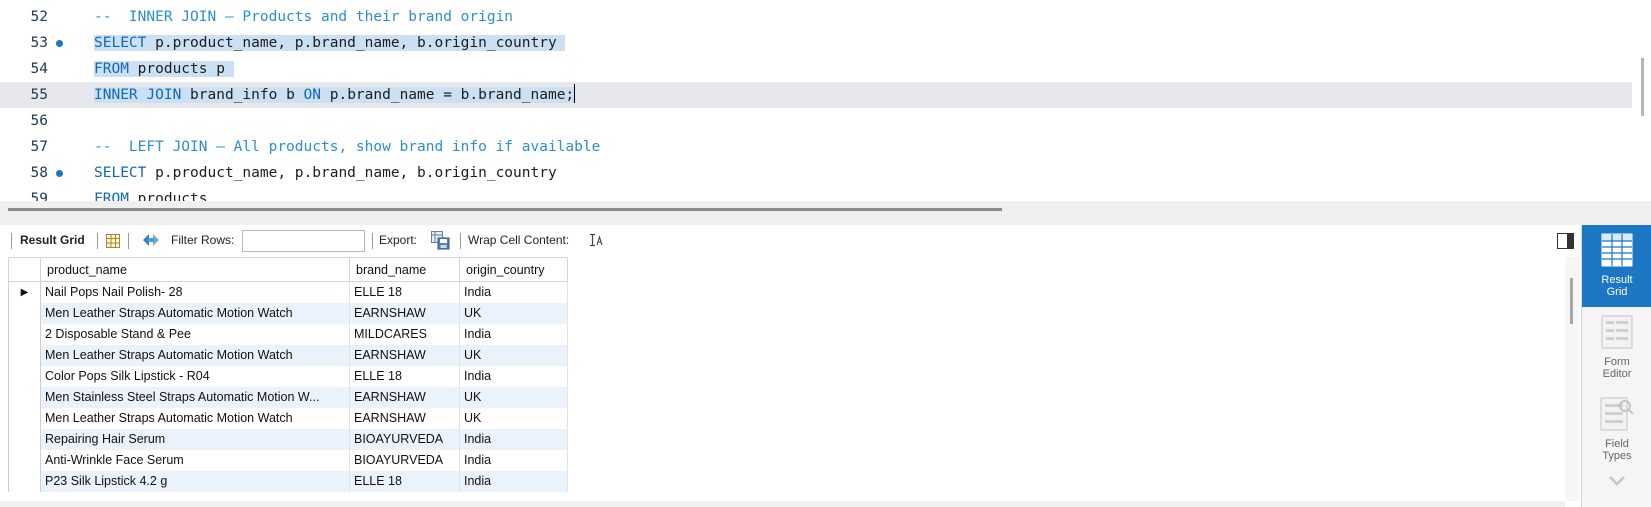 This screenshot has height=507, width=1651. Describe the element at coordinates (1616, 348) in the screenshot. I see `form-editor-tab: Form Editor` at that location.